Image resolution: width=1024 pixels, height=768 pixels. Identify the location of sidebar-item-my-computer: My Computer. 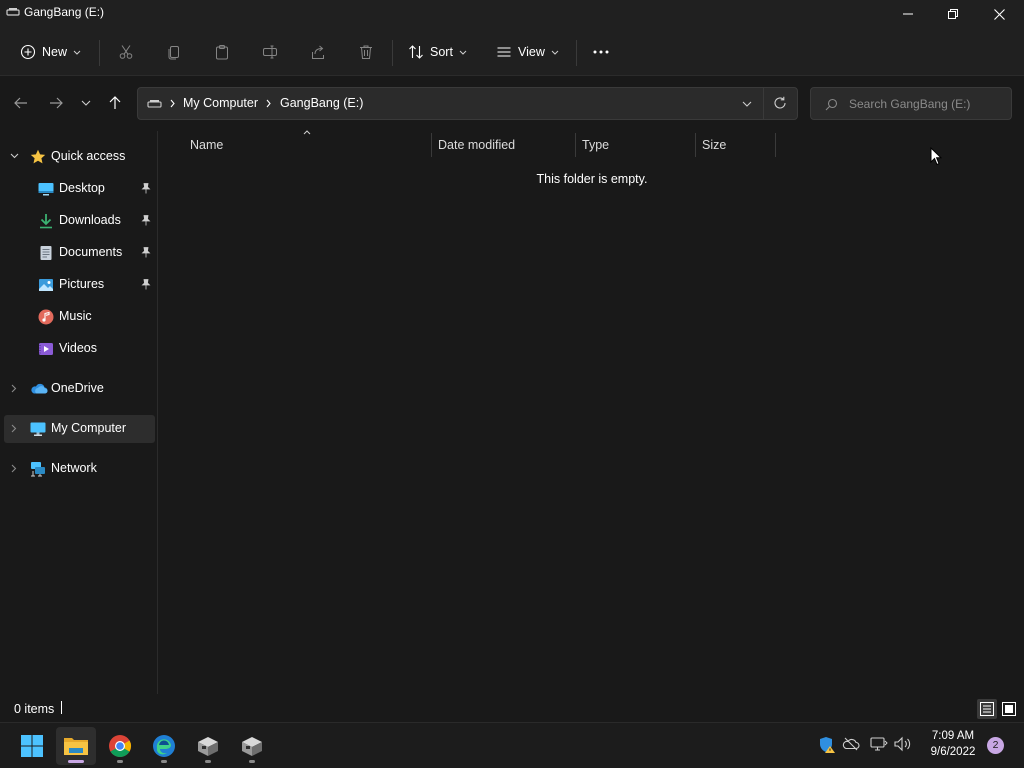
(79, 429).